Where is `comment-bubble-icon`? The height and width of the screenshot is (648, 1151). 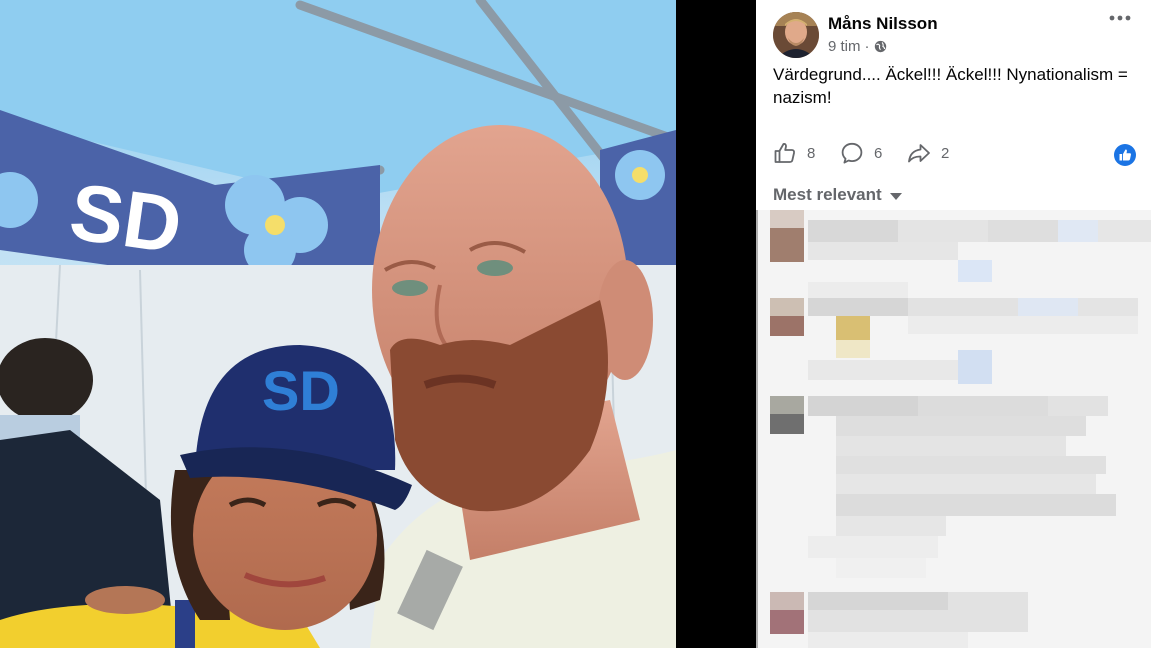
comment-bubble-icon is located at coordinates (852, 153).